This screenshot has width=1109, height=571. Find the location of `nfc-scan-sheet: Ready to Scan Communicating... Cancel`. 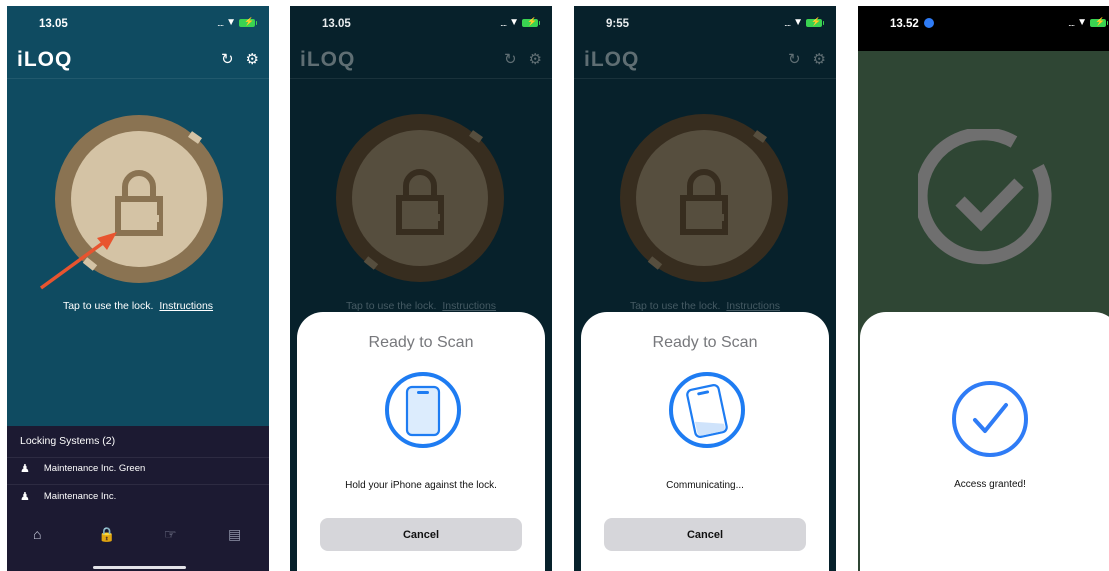

nfc-scan-sheet: Ready to Scan Communicating... Cancel is located at coordinates (705, 441).